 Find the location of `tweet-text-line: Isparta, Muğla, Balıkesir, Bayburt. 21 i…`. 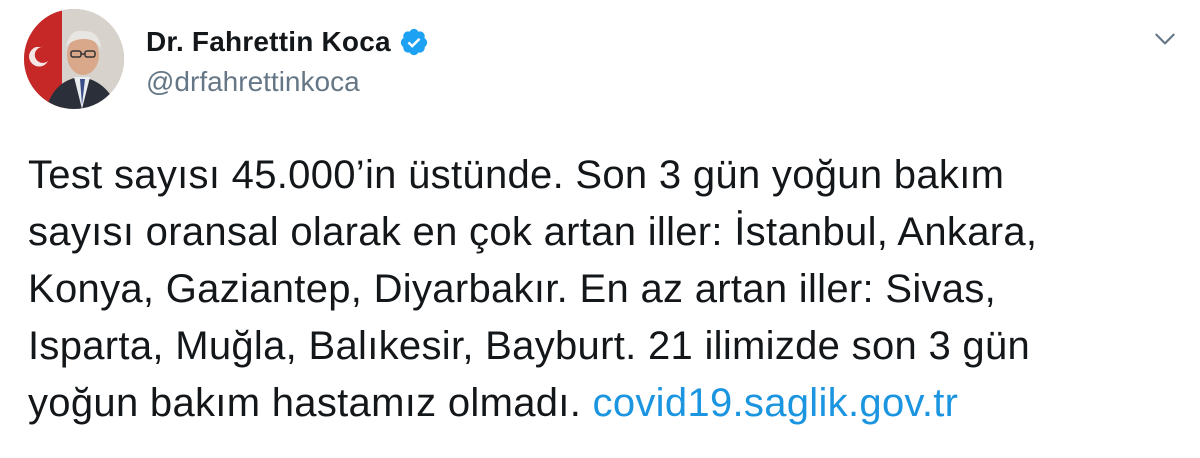

tweet-text-line: Isparta, Muğla, Balıkesir, Bayburt. 21 i… is located at coordinates (529, 346).